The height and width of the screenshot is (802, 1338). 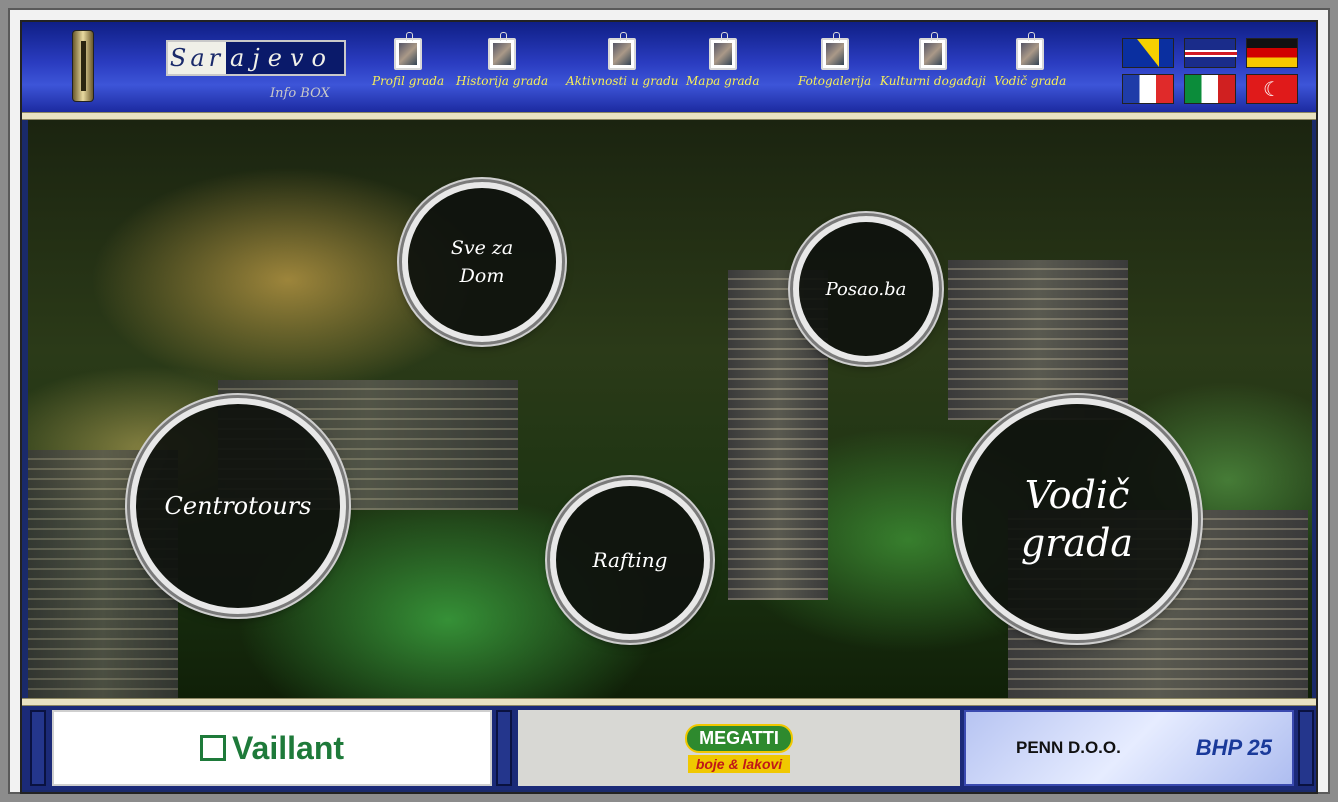 What do you see at coordinates (1077, 495) in the screenshot?
I see `circle-label-line1: Vodič` at bounding box center [1077, 495].